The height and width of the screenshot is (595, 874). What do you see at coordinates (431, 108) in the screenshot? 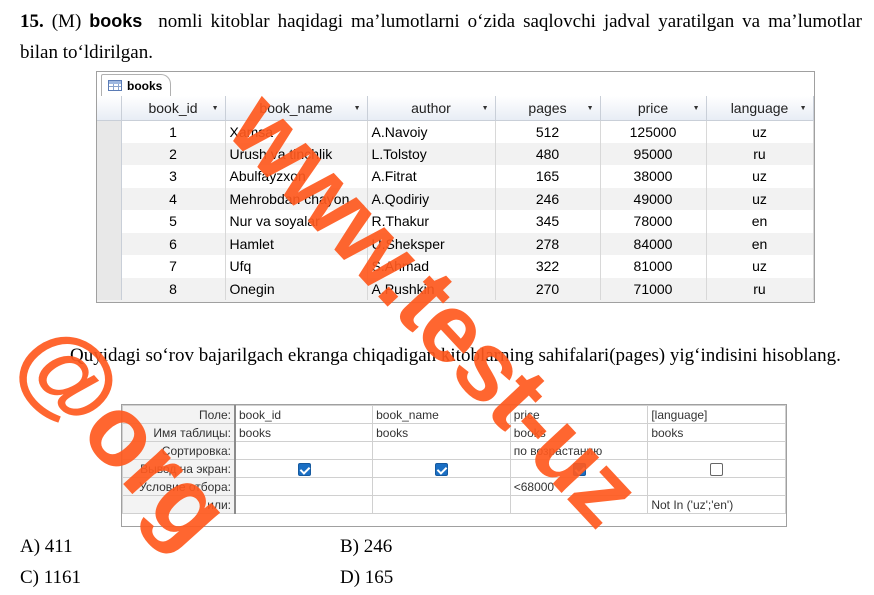
I see `column-header-author: author ▼` at bounding box center [431, 108].